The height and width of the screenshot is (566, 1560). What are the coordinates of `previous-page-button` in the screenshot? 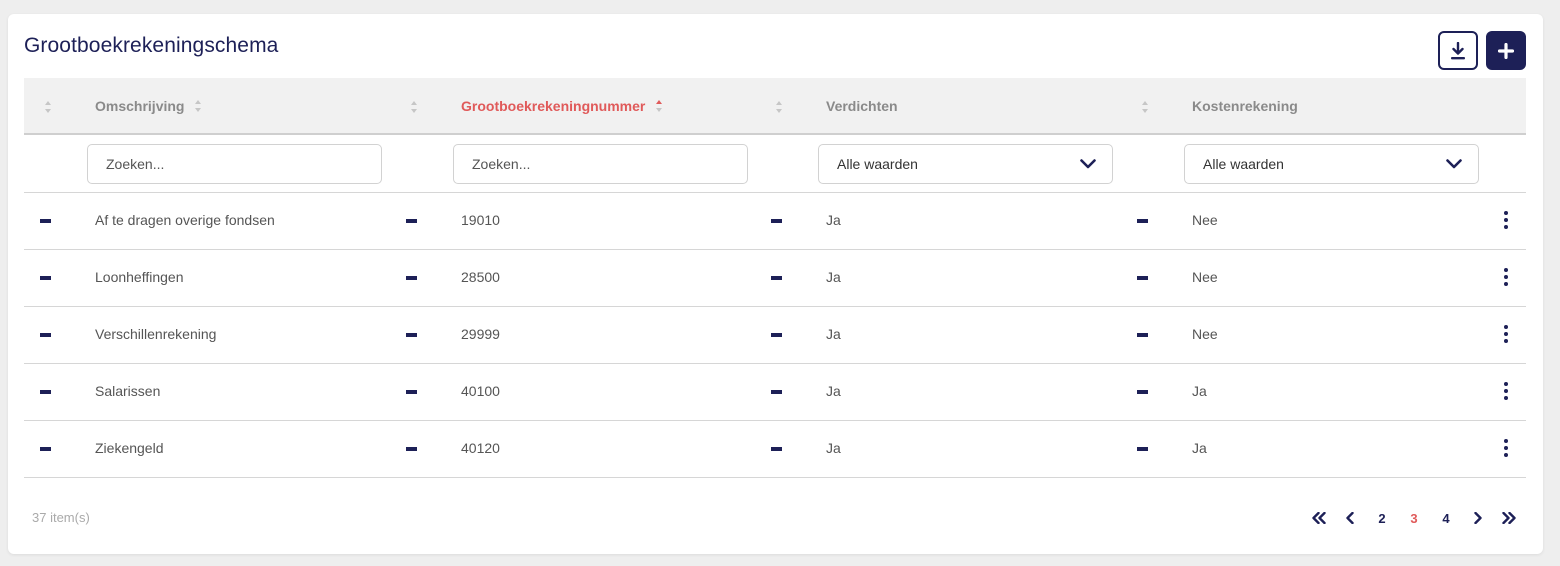 It's located at (1350, 518).